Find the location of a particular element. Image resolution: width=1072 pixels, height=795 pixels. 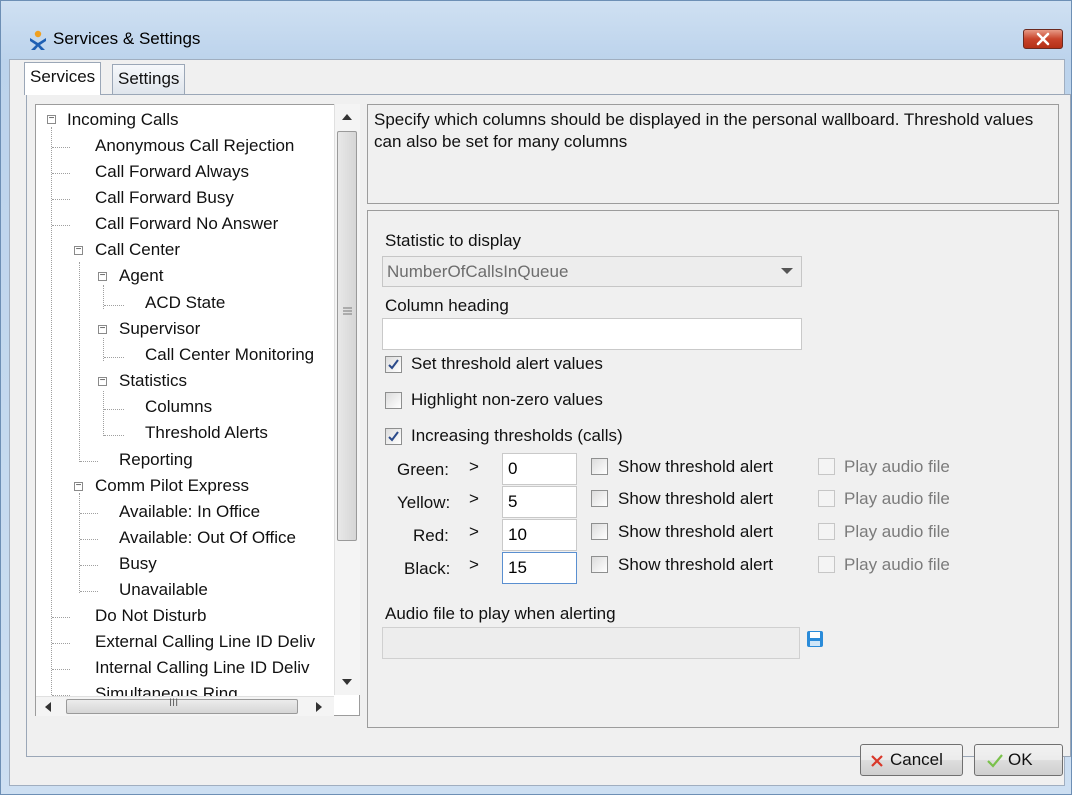

grip-icon: III is located at coordinates (174, 703).